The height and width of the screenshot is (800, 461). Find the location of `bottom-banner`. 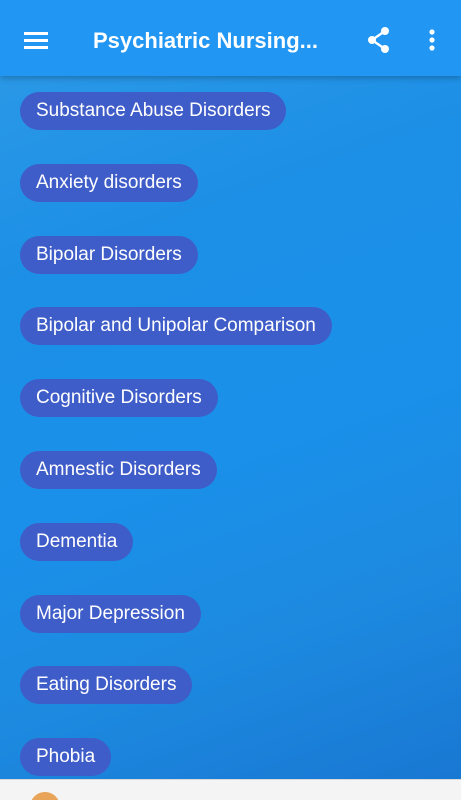

bottom-banner is located at coordinates (230, 789).